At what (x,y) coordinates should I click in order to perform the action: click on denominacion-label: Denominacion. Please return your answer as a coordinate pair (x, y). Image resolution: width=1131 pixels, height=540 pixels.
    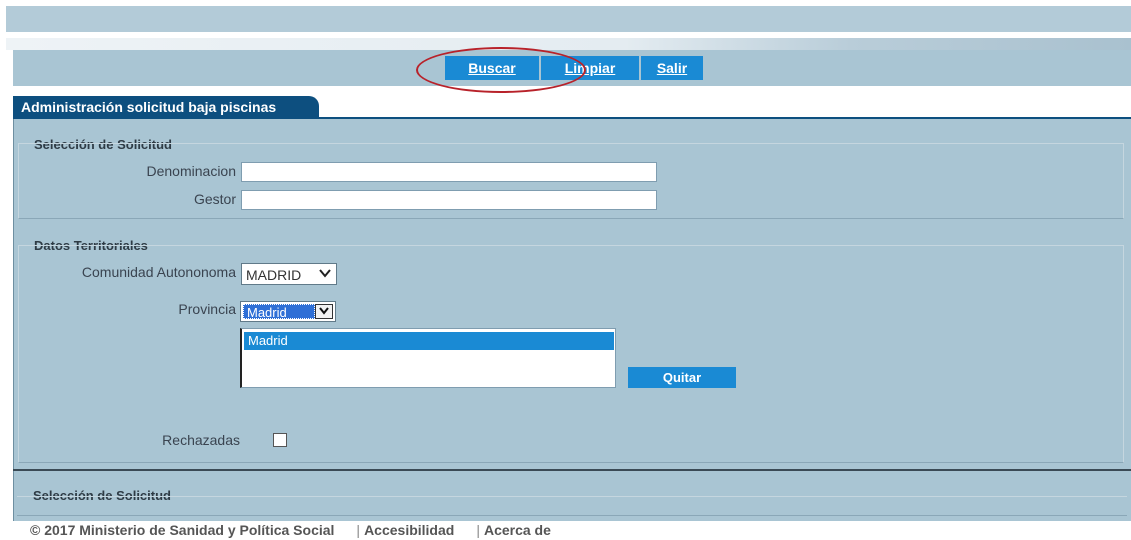
    Looking at the image, I should click on (191, 171).